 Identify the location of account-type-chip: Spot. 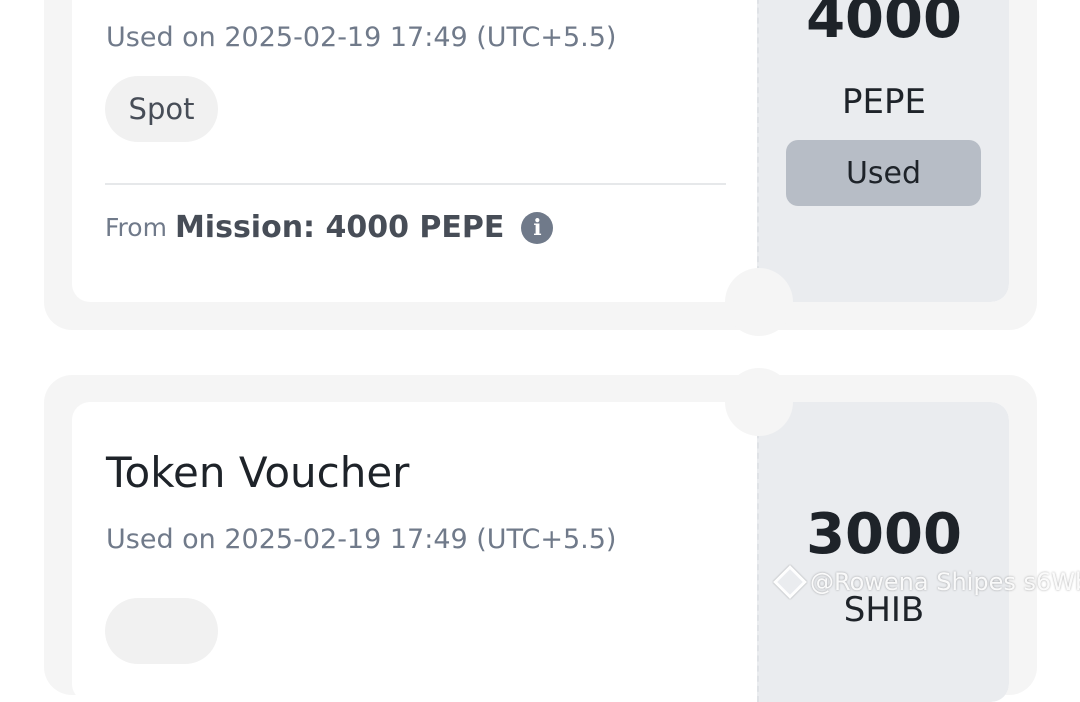
(161, 109).